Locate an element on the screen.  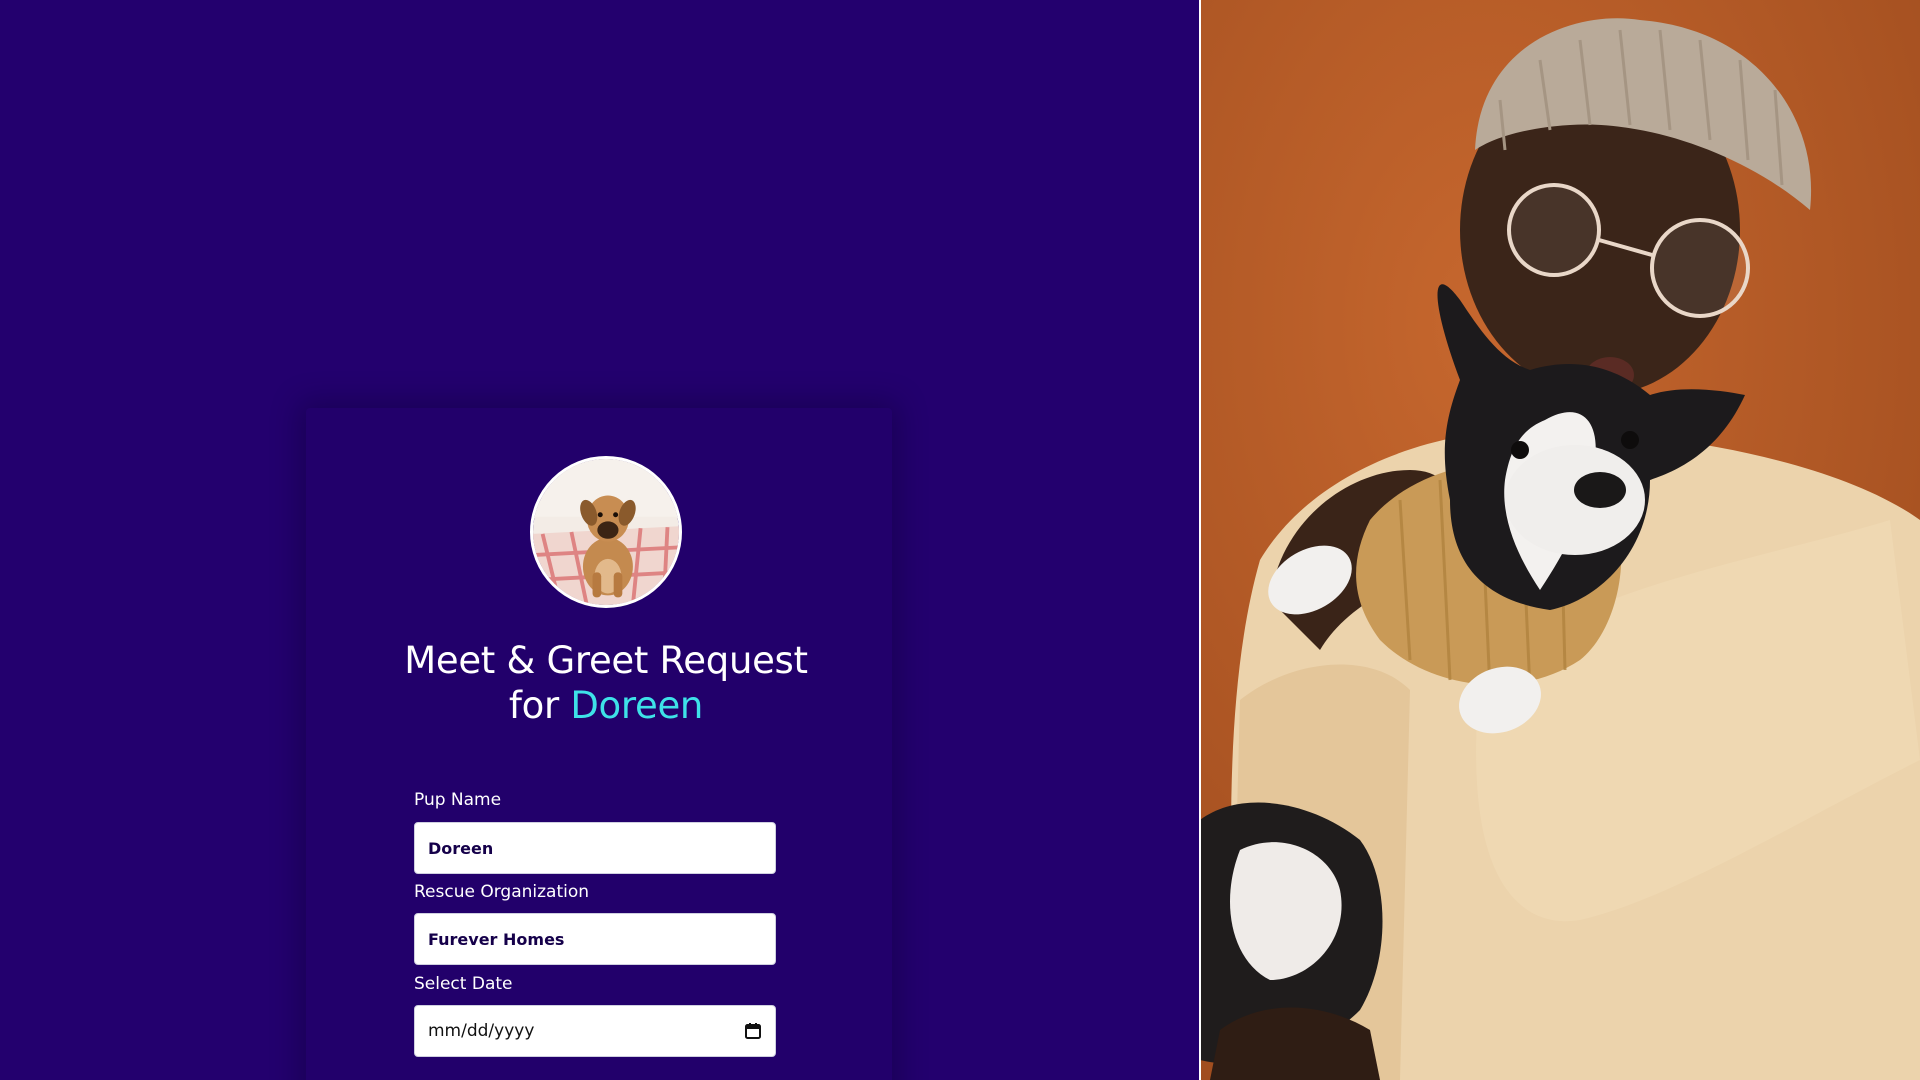
rescue-org-label: Rescue Organization is located at coordinates (502, 892).